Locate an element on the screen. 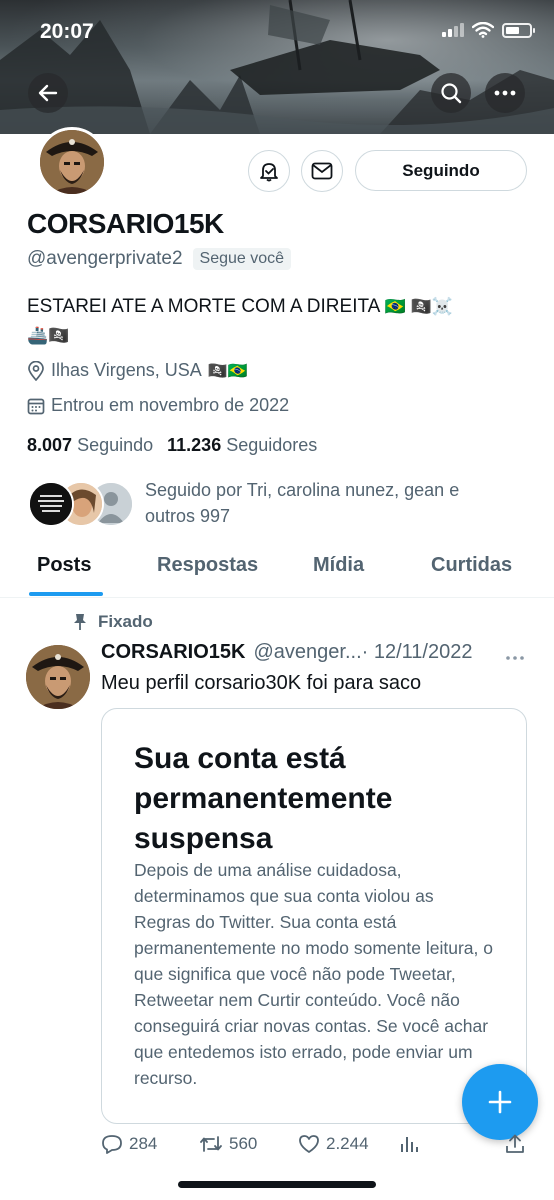  notifications-button is located at coordinates (269, 171).